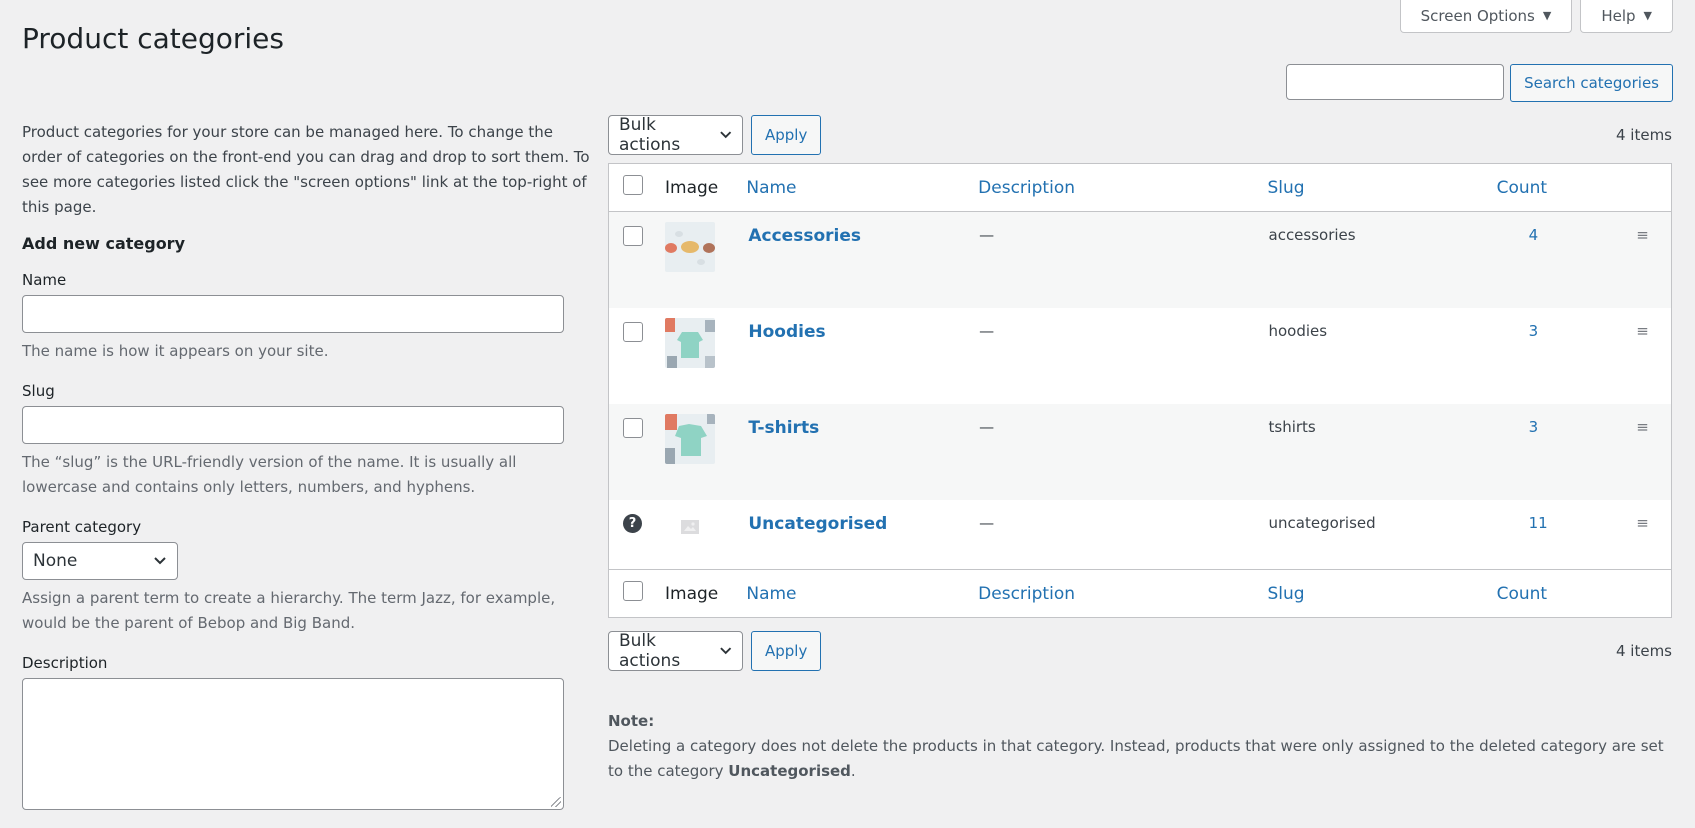  What do you see at coordinates (1643, 188) in the screenshot?
I see `column-header-handle` at bounding box center [1643, 188].